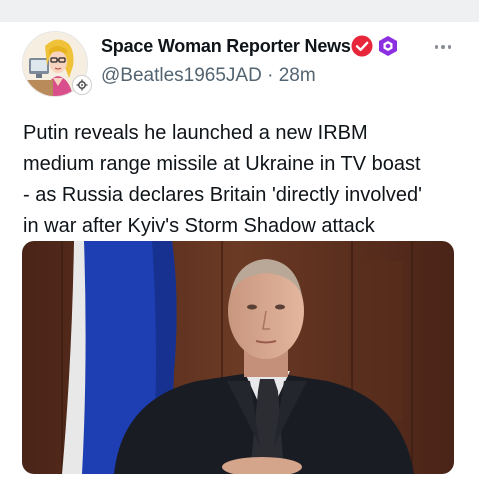 The image size is (479, 500). Describe the element at coordinates (297, 75) in the screenshot. I see `post-timestamp: 28m` at that location.